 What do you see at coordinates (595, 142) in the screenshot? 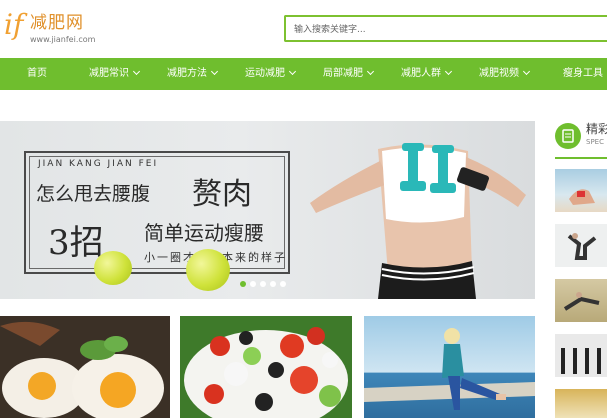
I see `featured-subtitle: SPEC` at bounding box center [595, 142].